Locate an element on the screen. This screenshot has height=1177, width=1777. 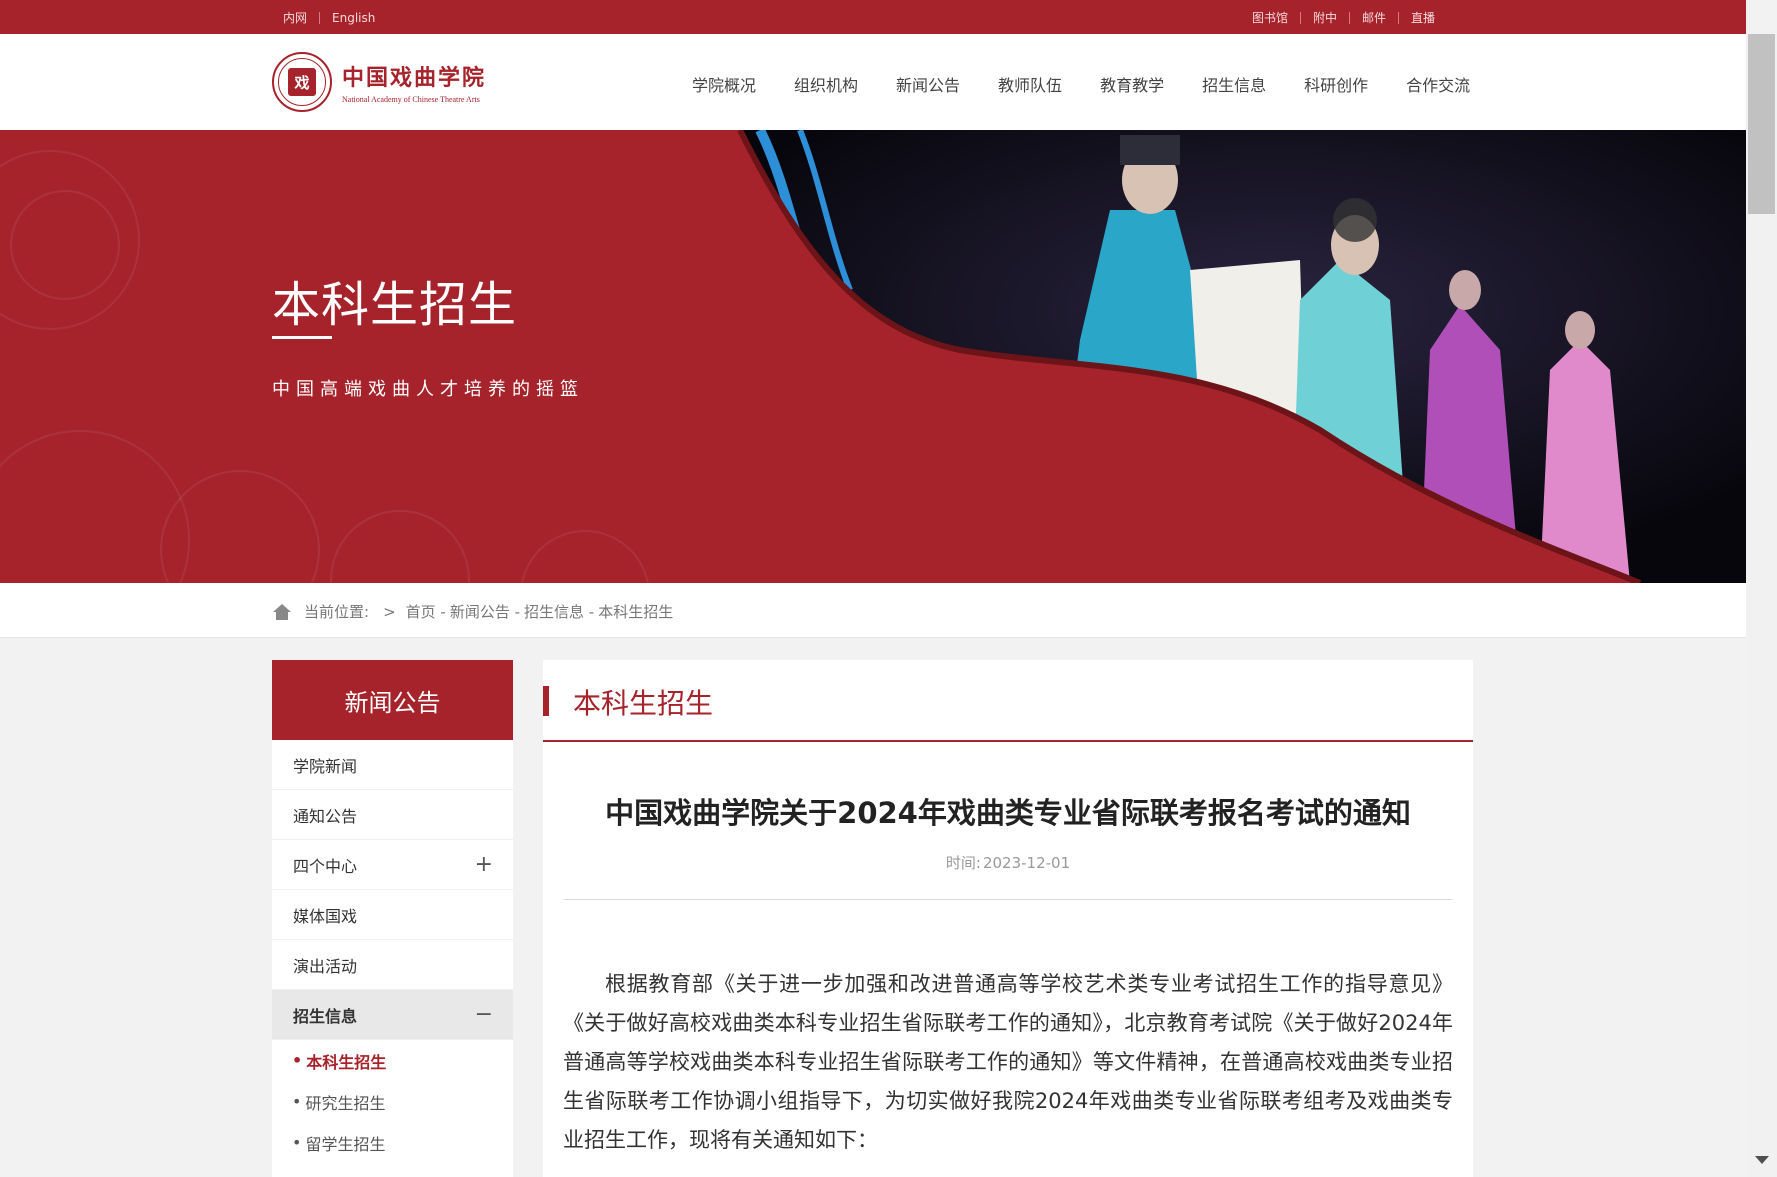
intranet-link: 内网 is located at coordinates (301, 17).